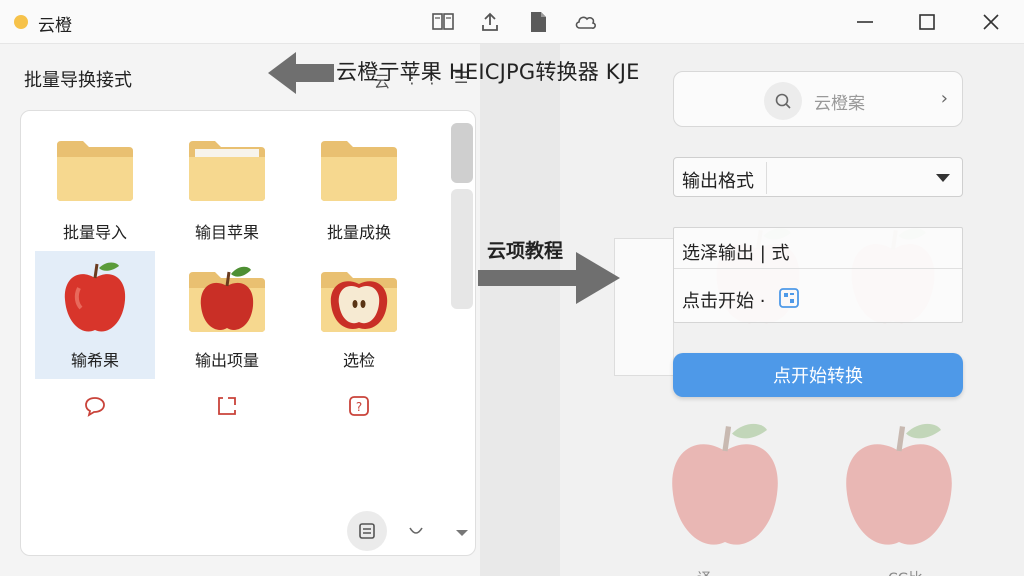 Image resolution: width=1024 pixels, height=576 pixels. Describe the element at coordinates (490, 22) in the screenshot. I see `upload-icon` at that location.